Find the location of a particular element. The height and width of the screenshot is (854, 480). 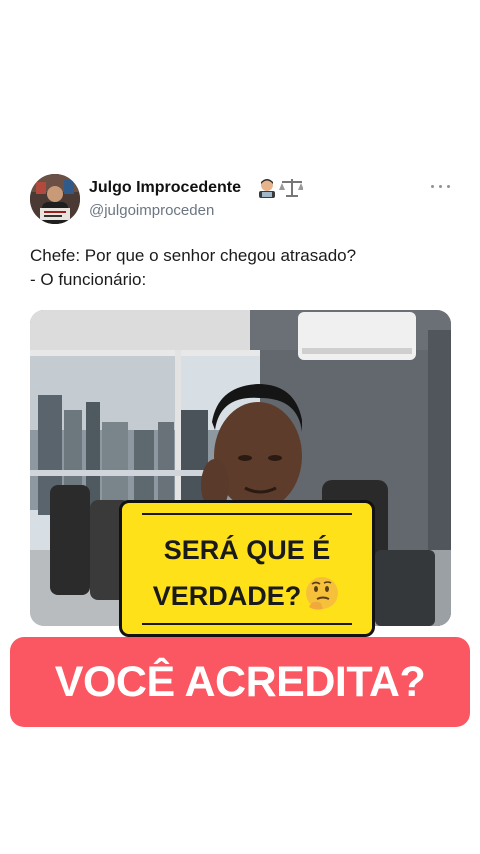

balance-scale-icon is located at coordinates (291, 188).